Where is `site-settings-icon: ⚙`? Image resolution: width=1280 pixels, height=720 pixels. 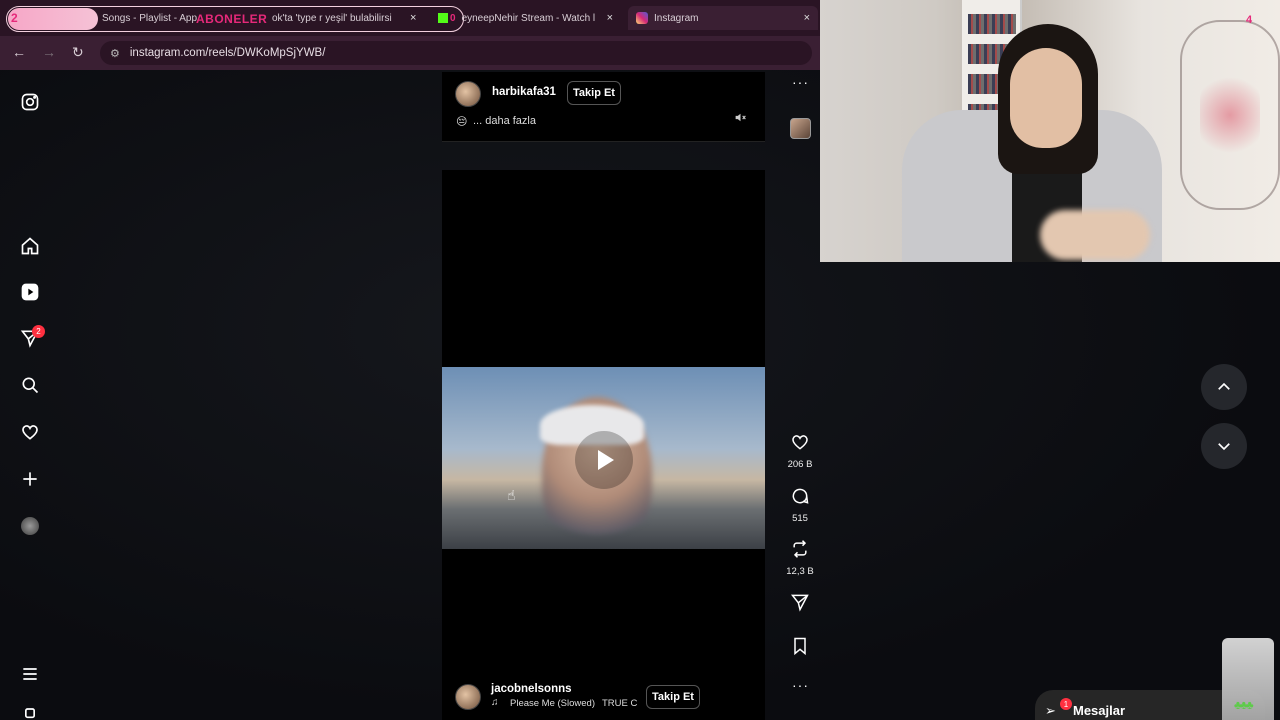
site-settings-icon: ⚙ is located at coordinates (115, 53).